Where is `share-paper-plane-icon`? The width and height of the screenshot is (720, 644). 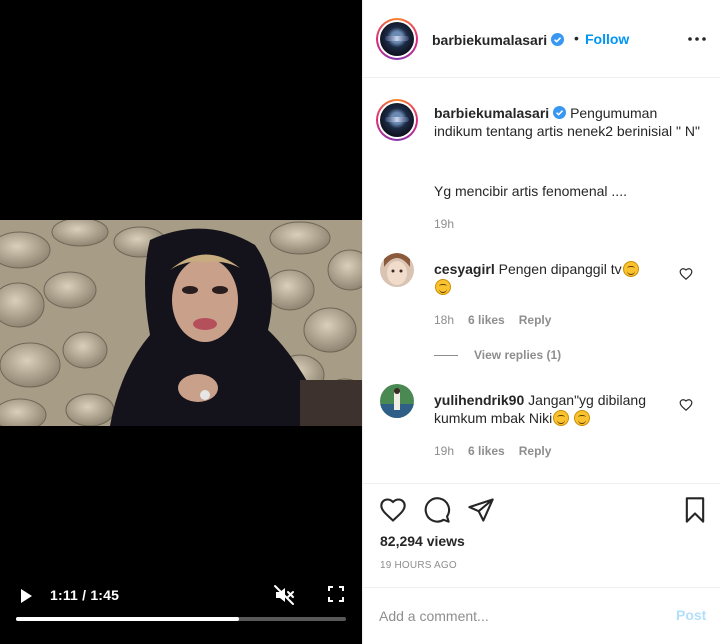
share-paper-plane-icon is located at coordinates (481, 510).